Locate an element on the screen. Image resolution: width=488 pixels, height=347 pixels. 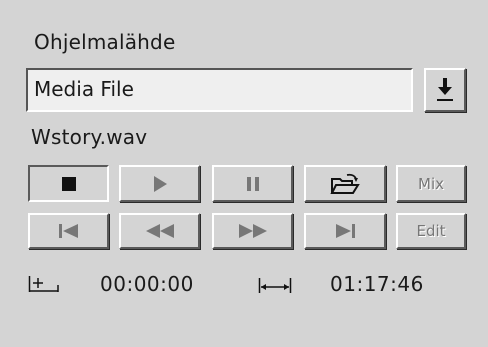
open-folder-icon is located at coordinates (345, 183).